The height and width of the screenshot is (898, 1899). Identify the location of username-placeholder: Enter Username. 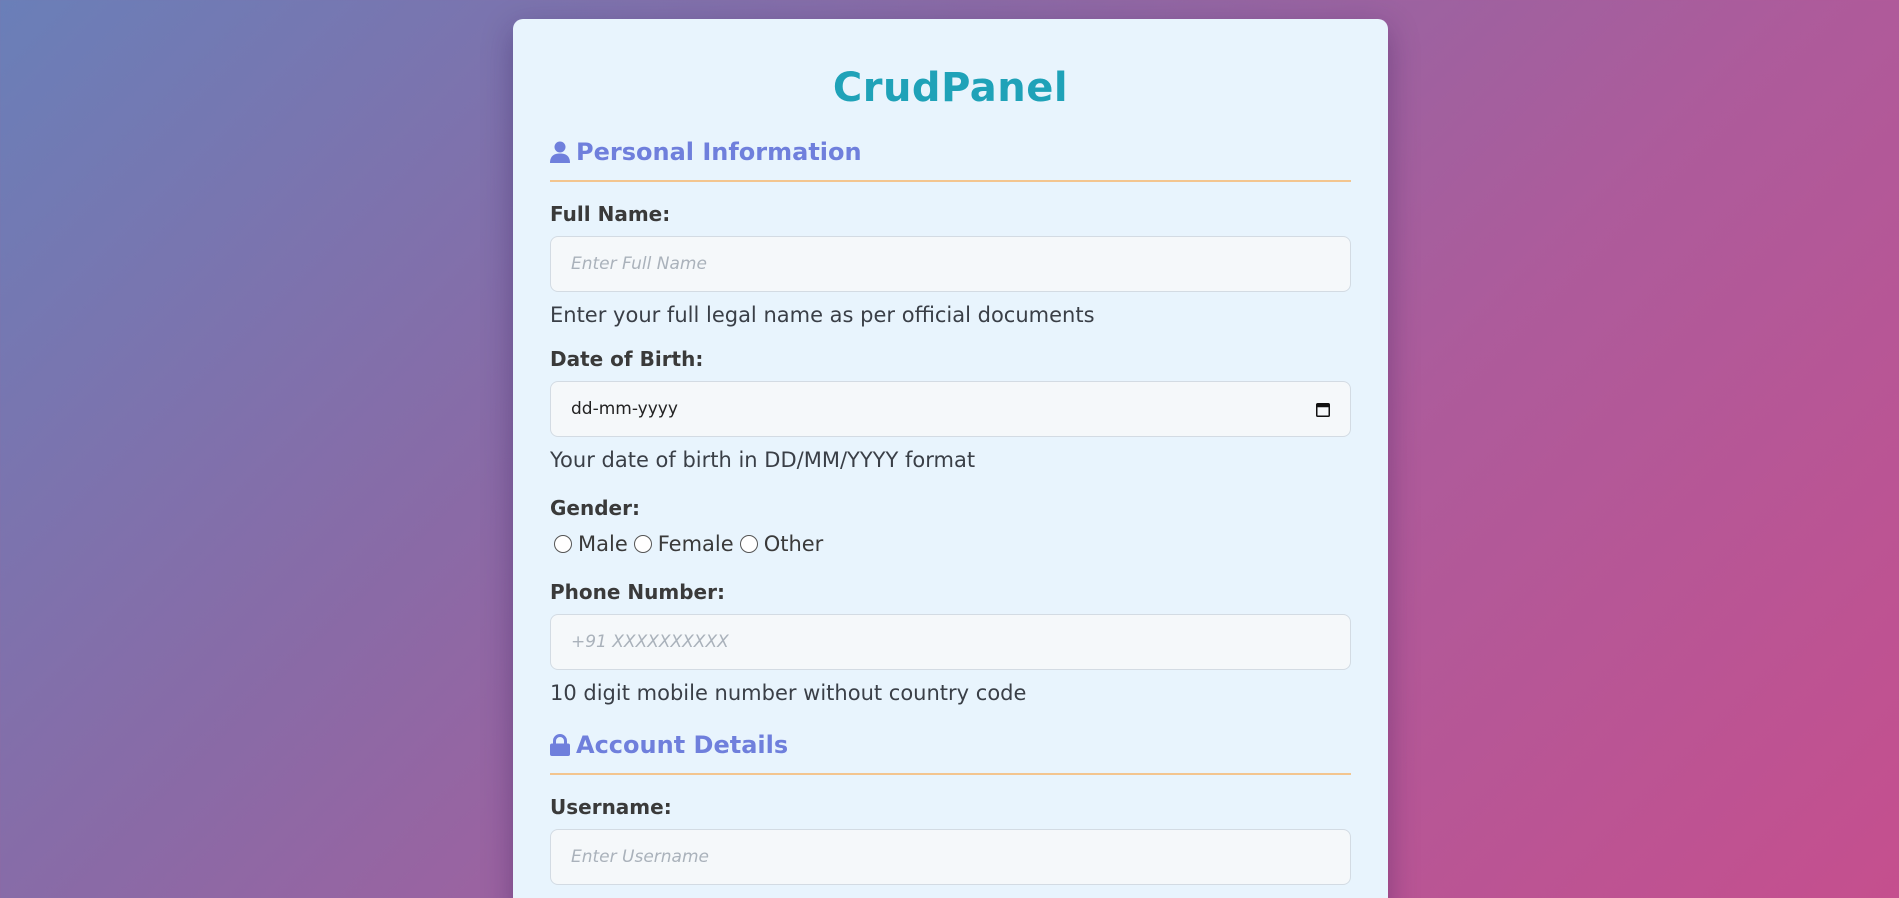
(640, 857).